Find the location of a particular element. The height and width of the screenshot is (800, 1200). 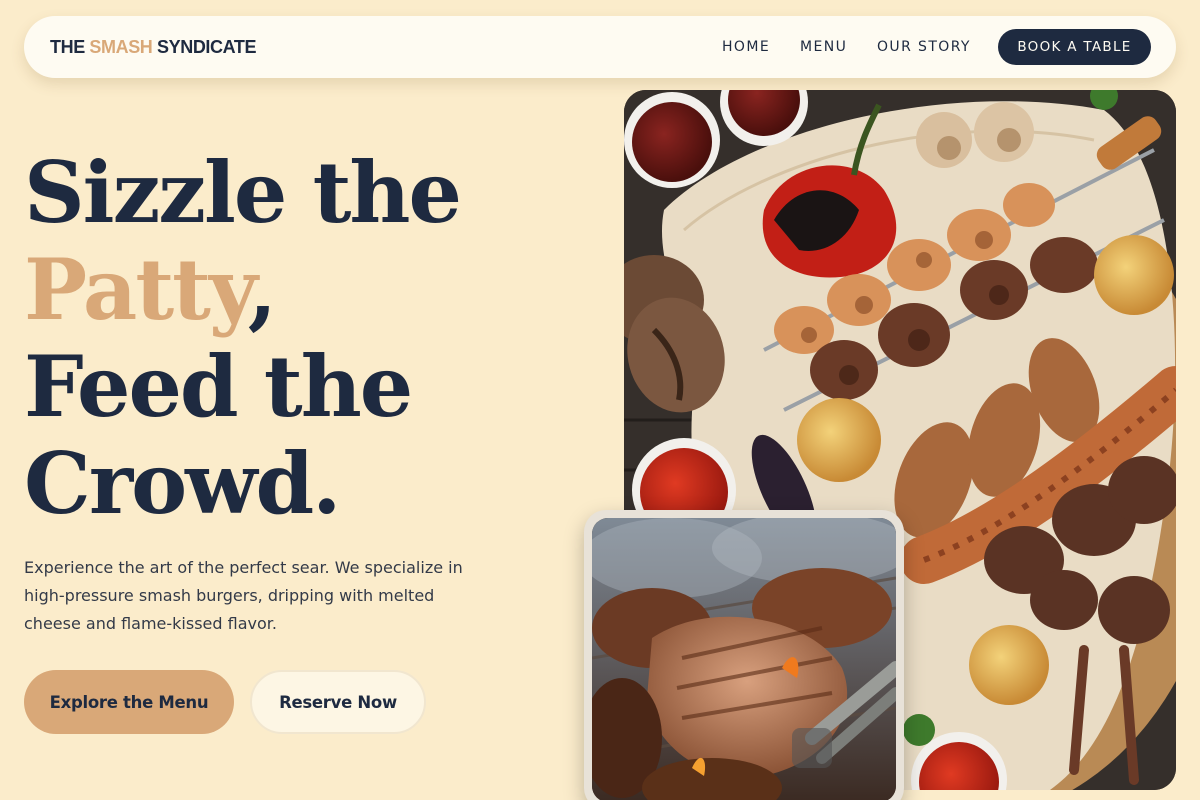

headline-line-3: Feed the is located at coordinates (218, 386).